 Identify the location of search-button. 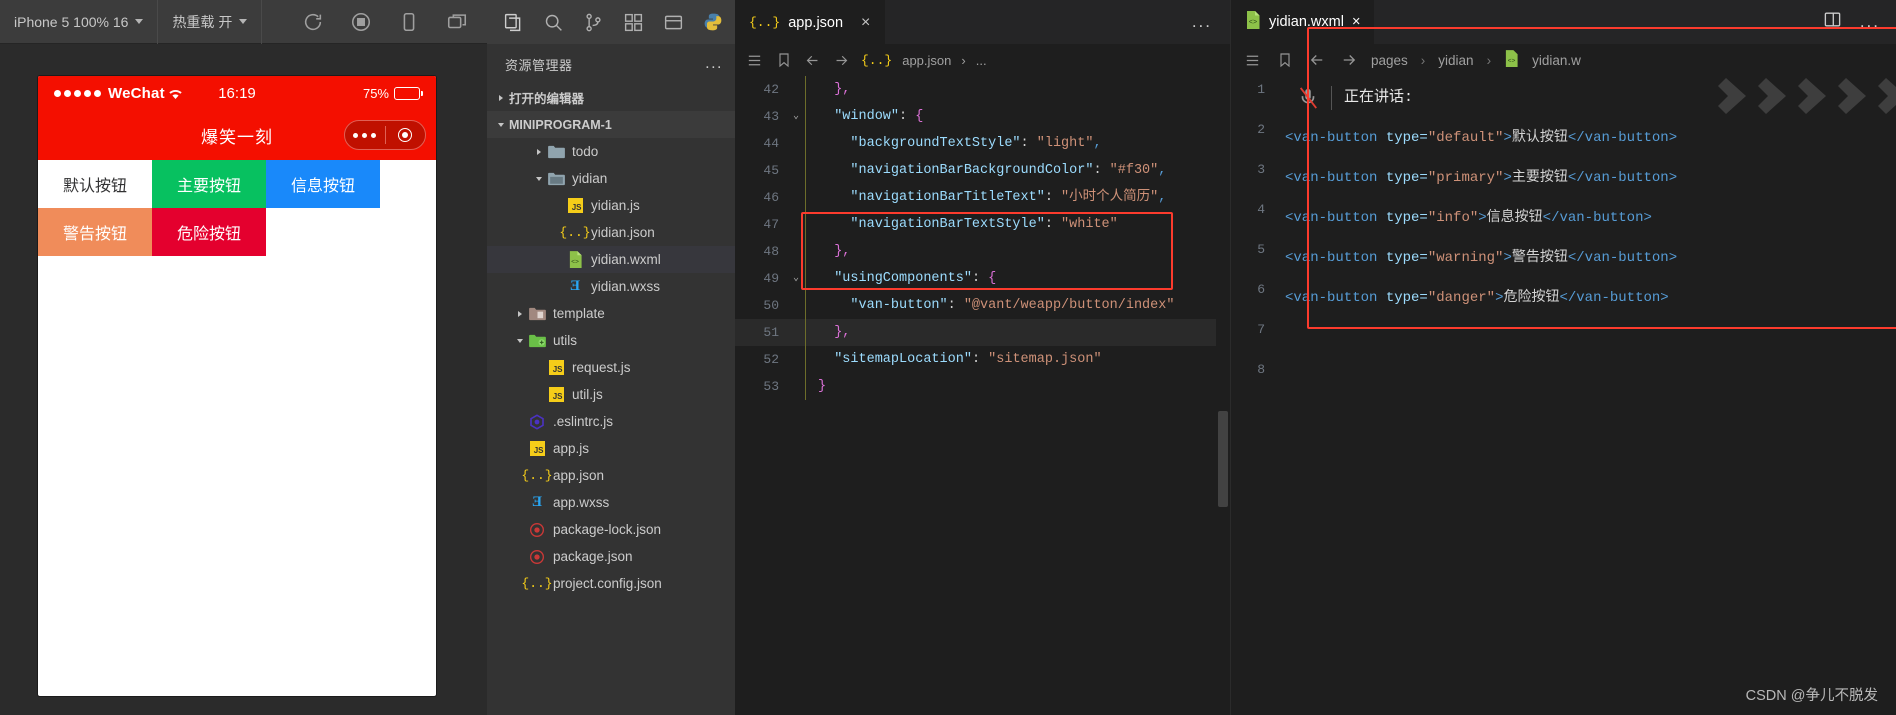
(553, 22).